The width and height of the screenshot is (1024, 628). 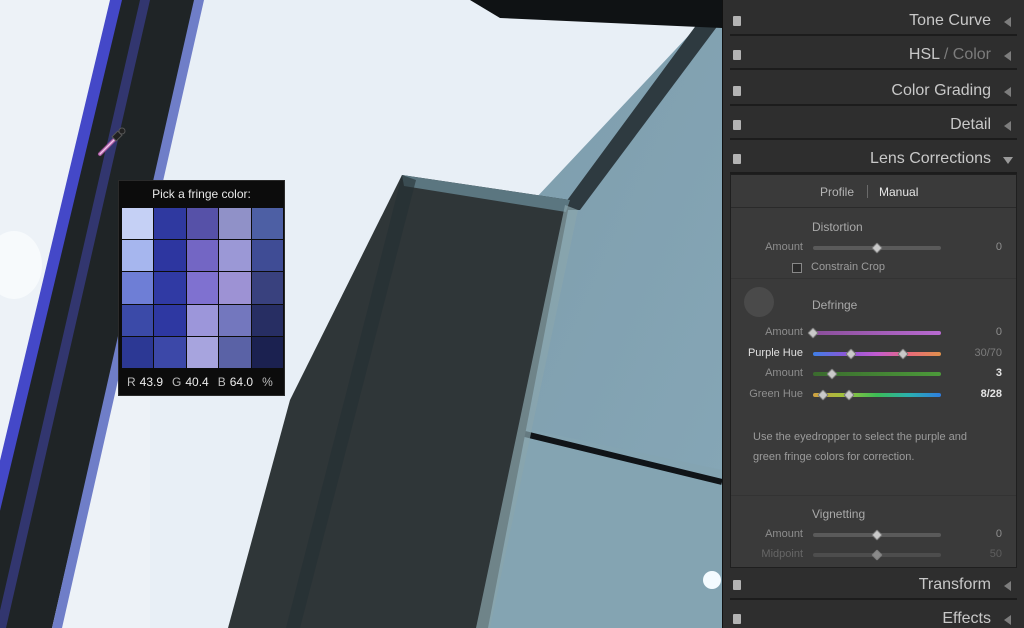 What do you see at coordinates (977, 394) in the screenshot?
I see `green-hue-value: 8/28` at bounding box center [977, 394].